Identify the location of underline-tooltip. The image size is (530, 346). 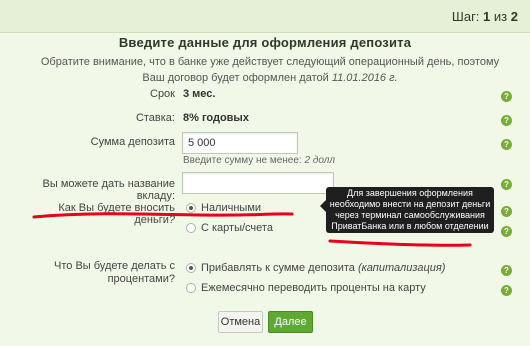
(400, 243).